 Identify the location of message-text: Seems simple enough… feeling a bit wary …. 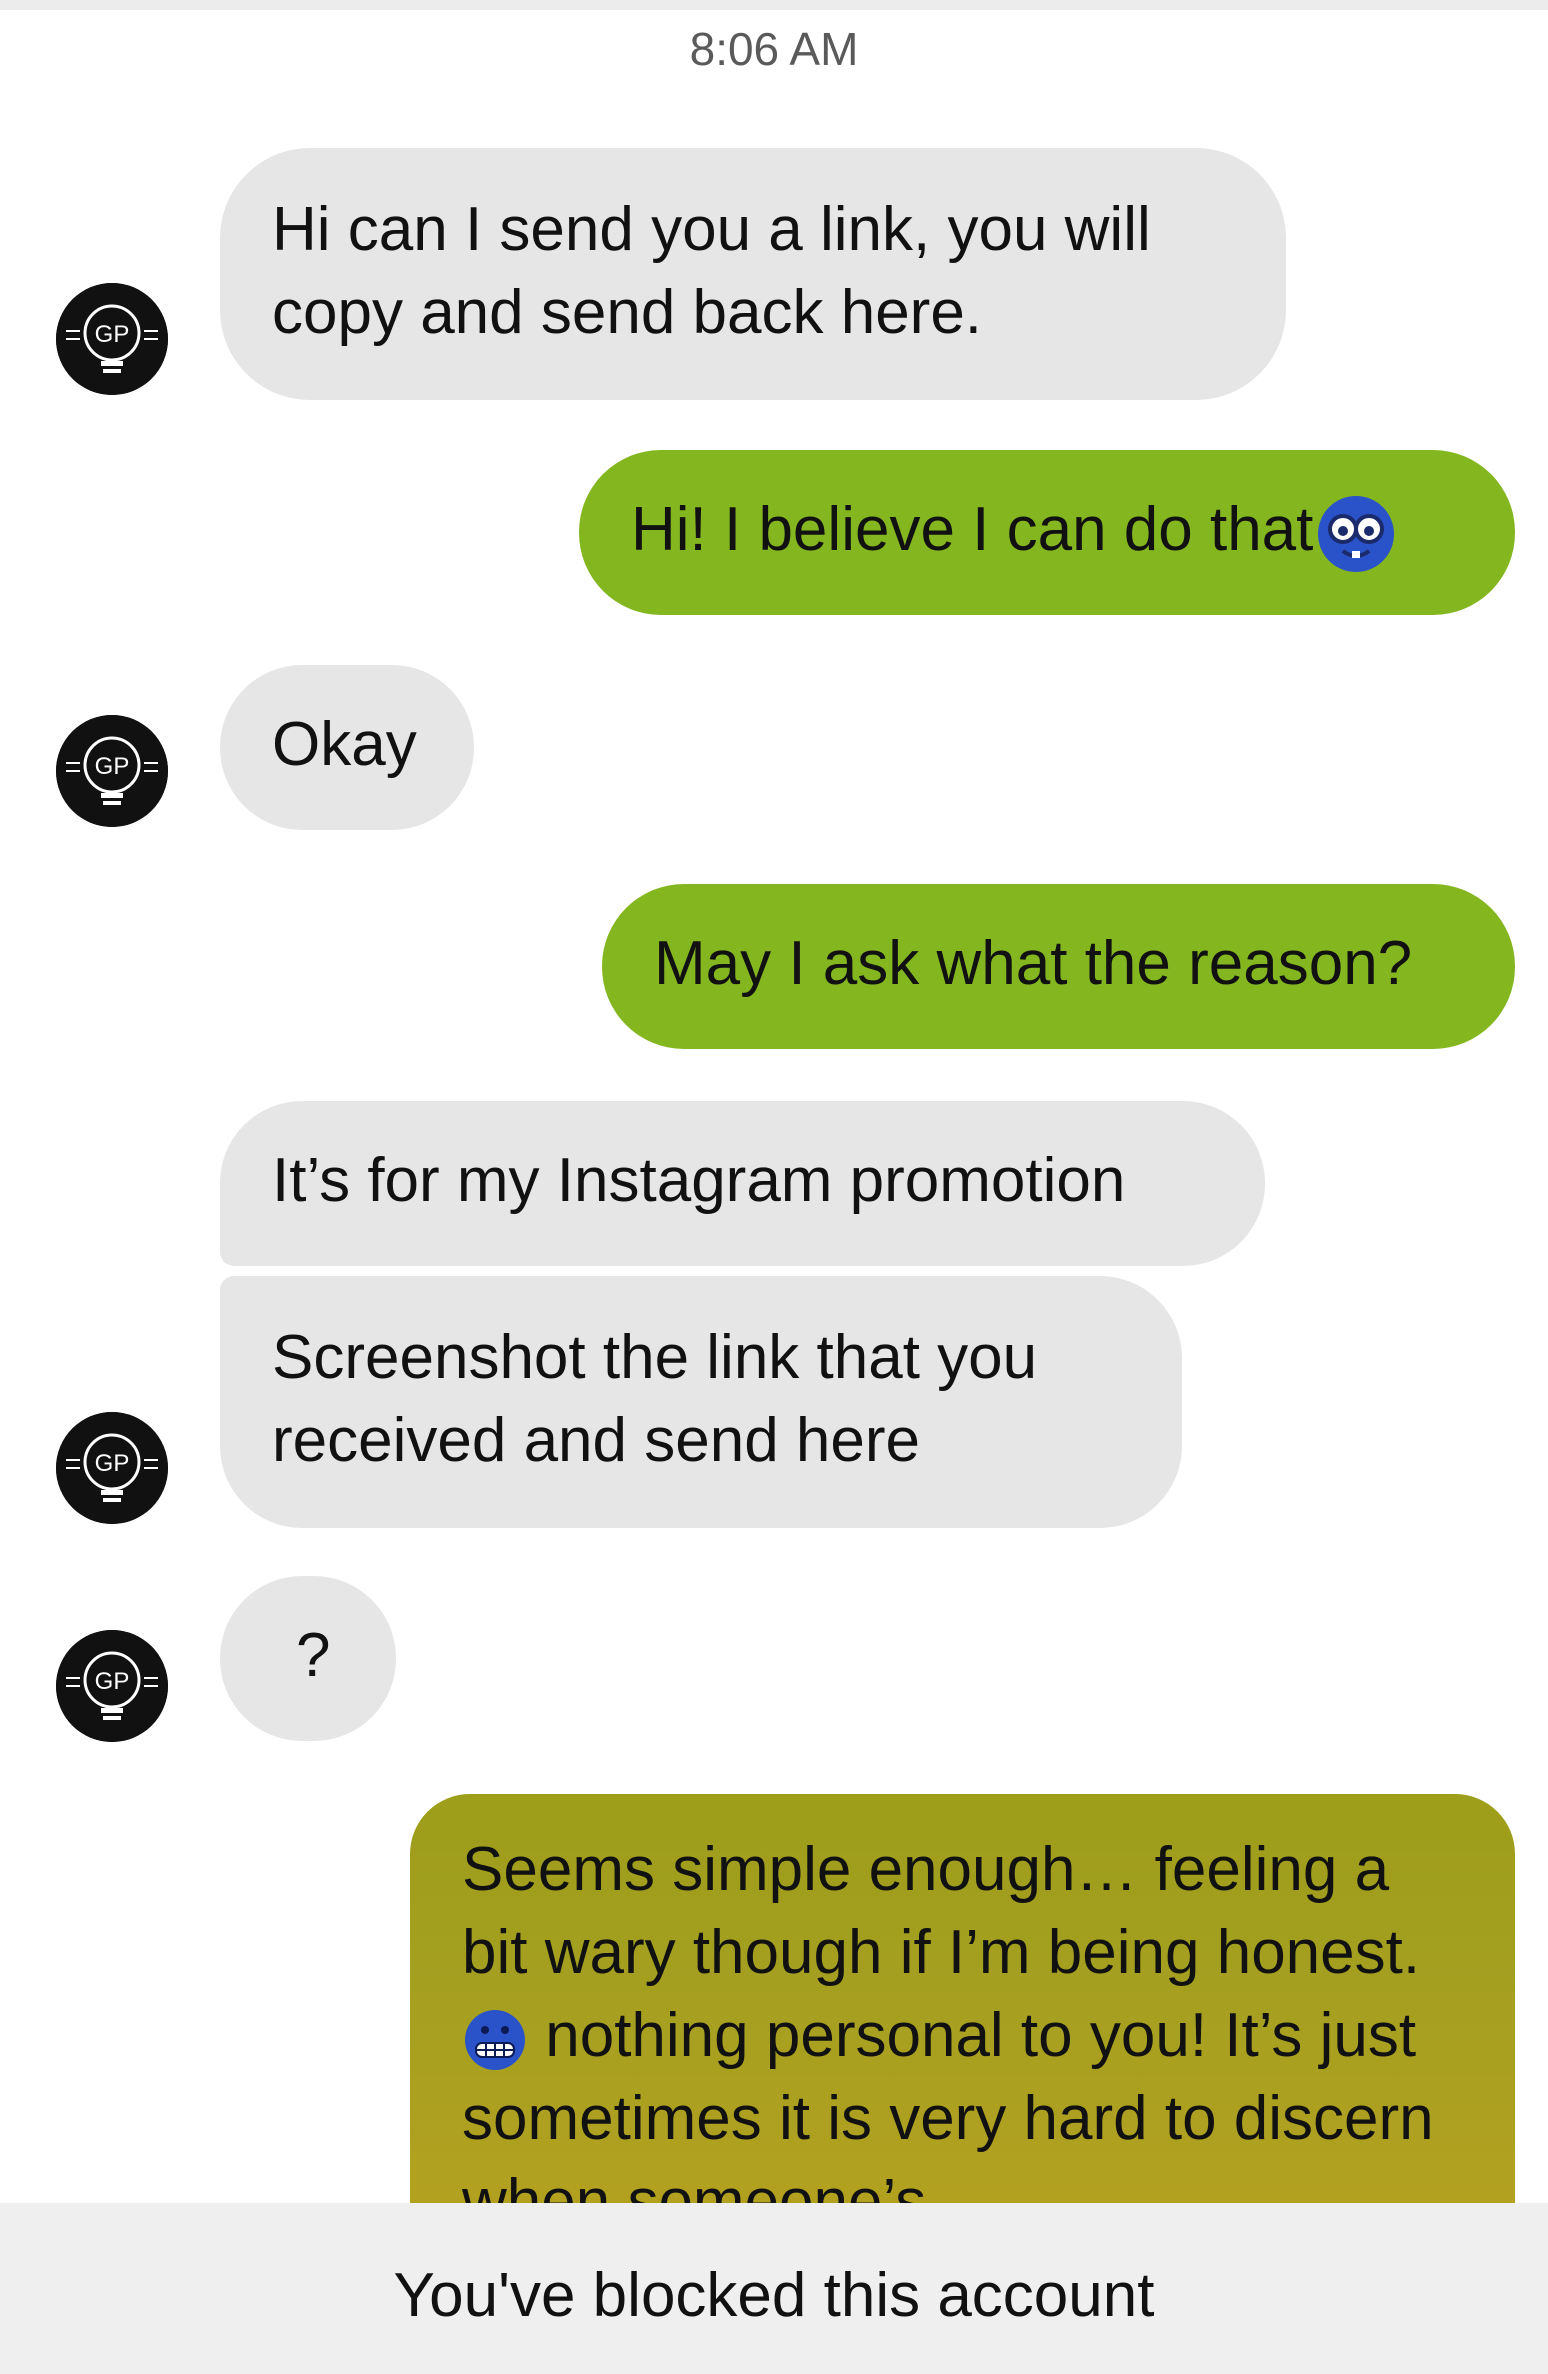
(941, 1911).